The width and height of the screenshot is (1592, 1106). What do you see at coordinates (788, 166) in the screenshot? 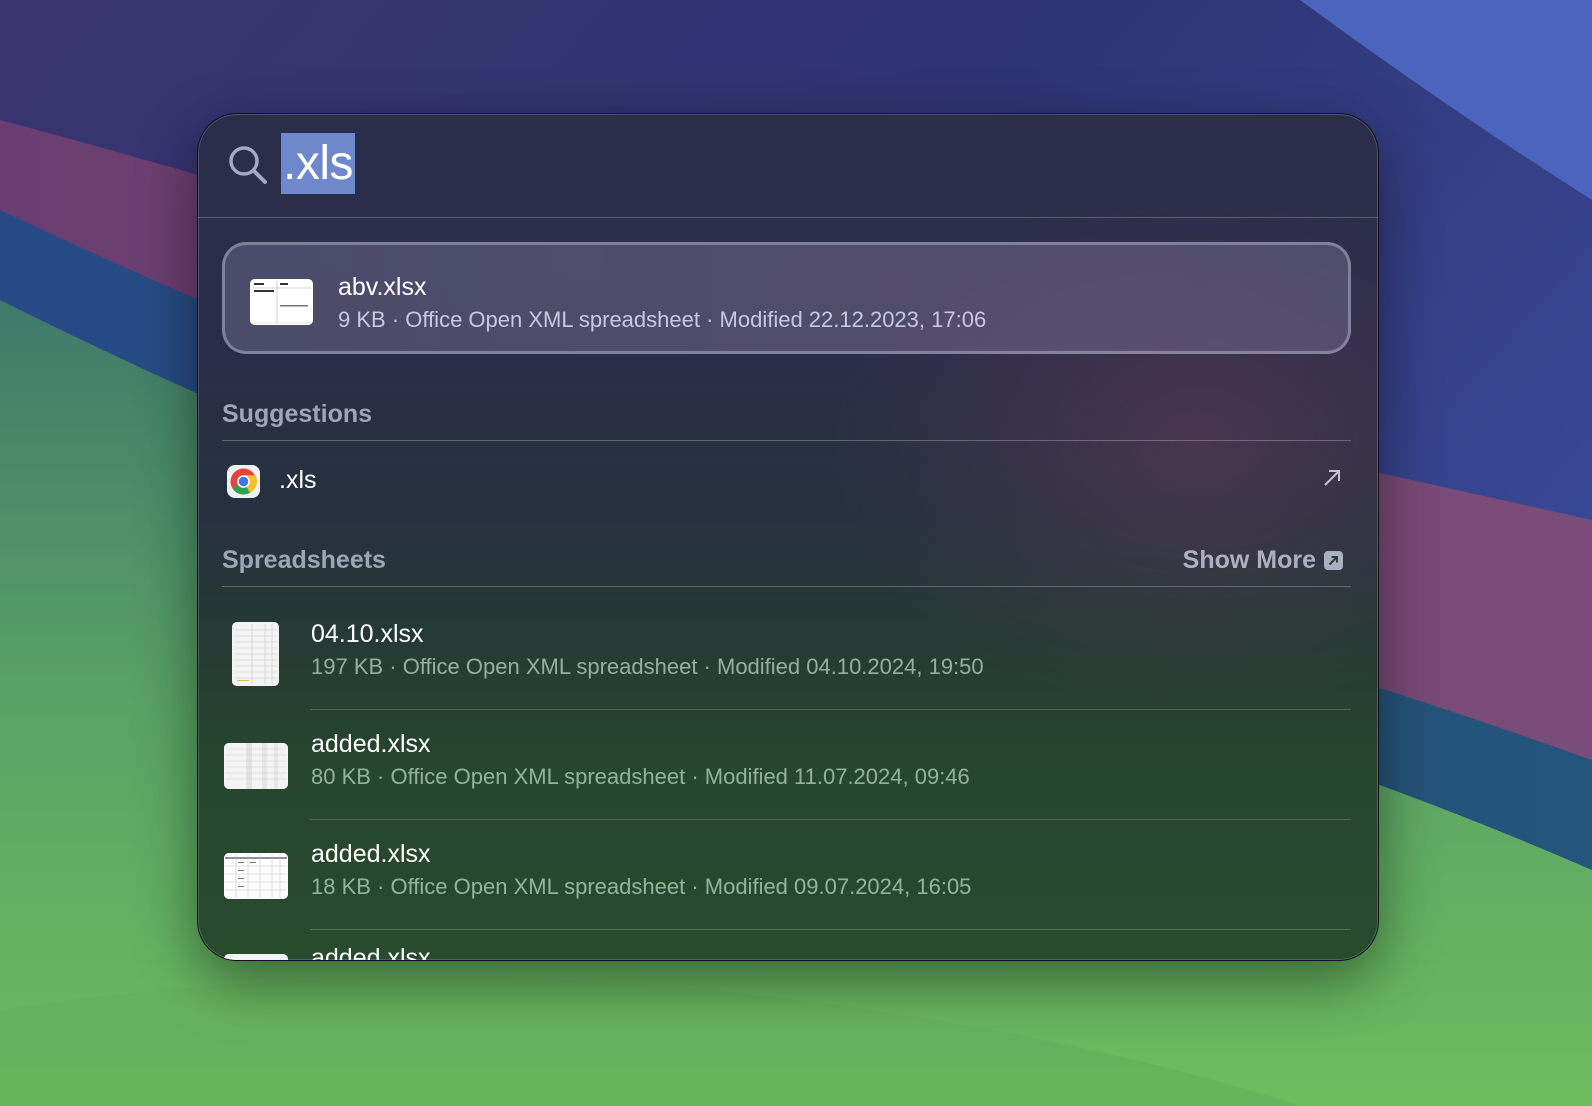
I see `search-bar: .xls` at bounding box center [788, 166].